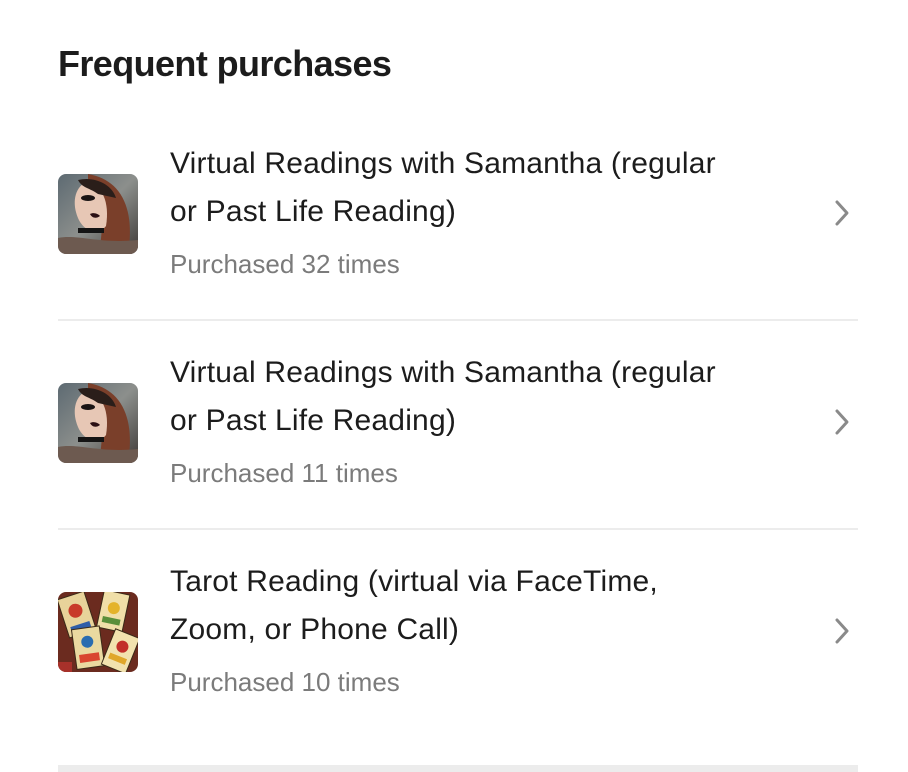 The width and height of the screenshot is (908, 772). I want to click on tarot-thumbnail, so click(98, 632).